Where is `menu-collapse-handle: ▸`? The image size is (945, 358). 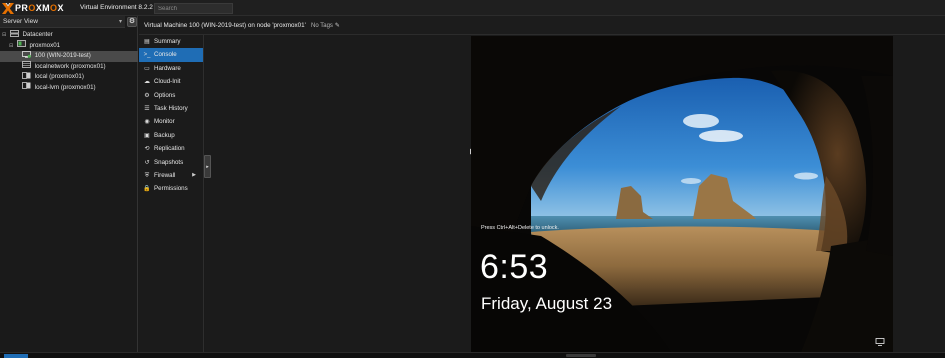 menu-collapse-handle: ▸ is located at coordinates (207, 166).